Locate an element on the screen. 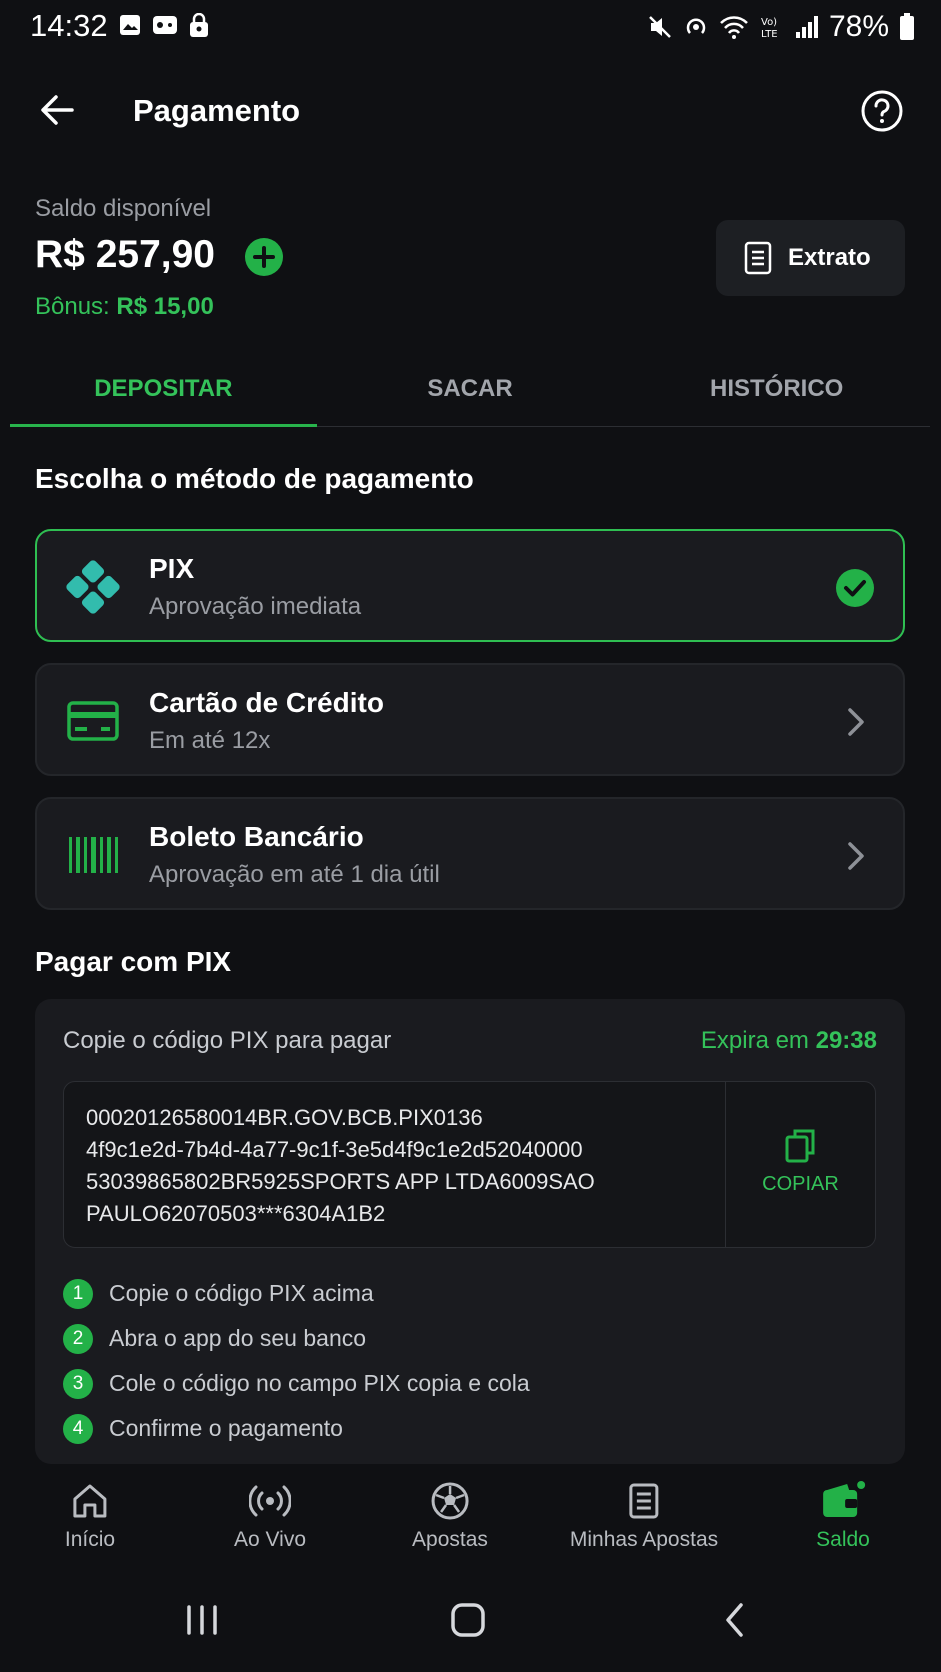 Image resolution: width=941 pixels, height=1672 pixels. tab-historico: HISTÓRICO is located at coordinates (776, 393).